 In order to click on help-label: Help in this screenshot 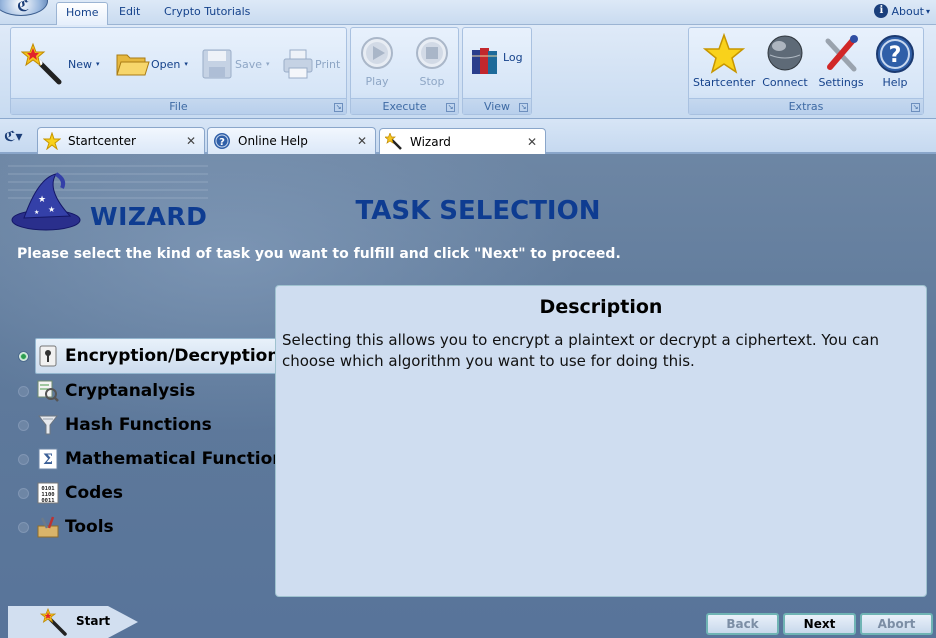, I will do `click(895, 82)`.